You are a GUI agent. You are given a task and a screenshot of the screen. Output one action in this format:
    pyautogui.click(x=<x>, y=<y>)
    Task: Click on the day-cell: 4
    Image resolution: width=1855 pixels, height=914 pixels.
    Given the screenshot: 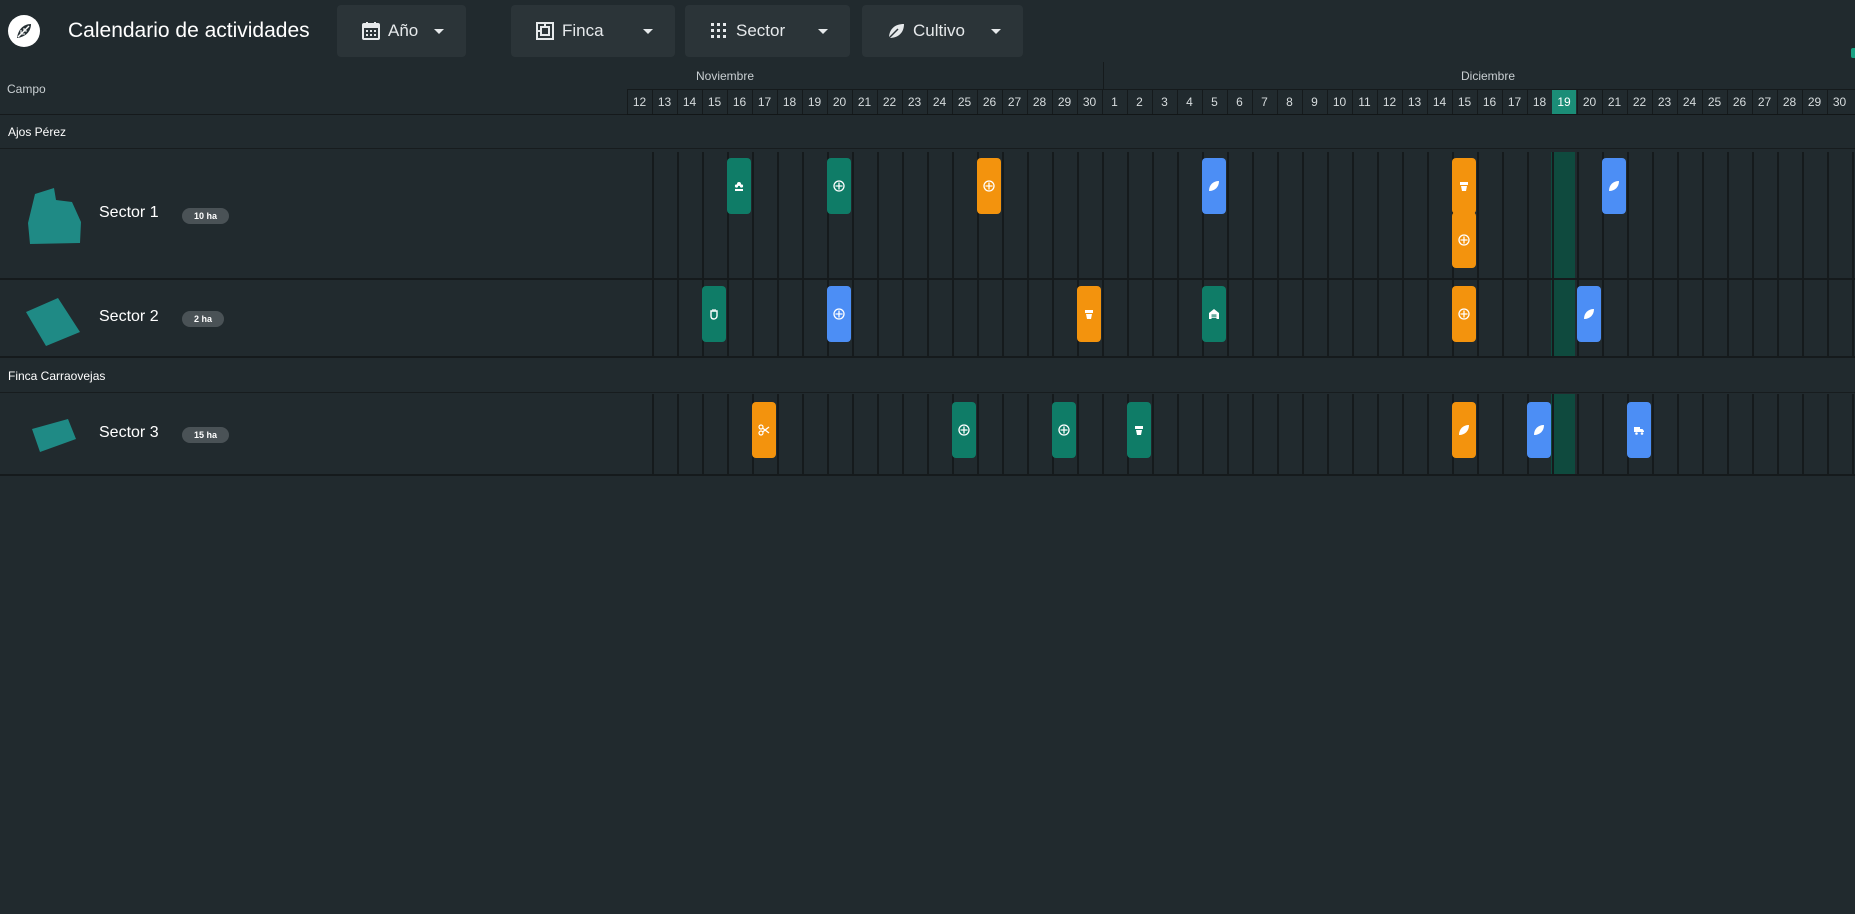 What is the action you would take?
    pyautogui.click(x=1189, y=102)
    